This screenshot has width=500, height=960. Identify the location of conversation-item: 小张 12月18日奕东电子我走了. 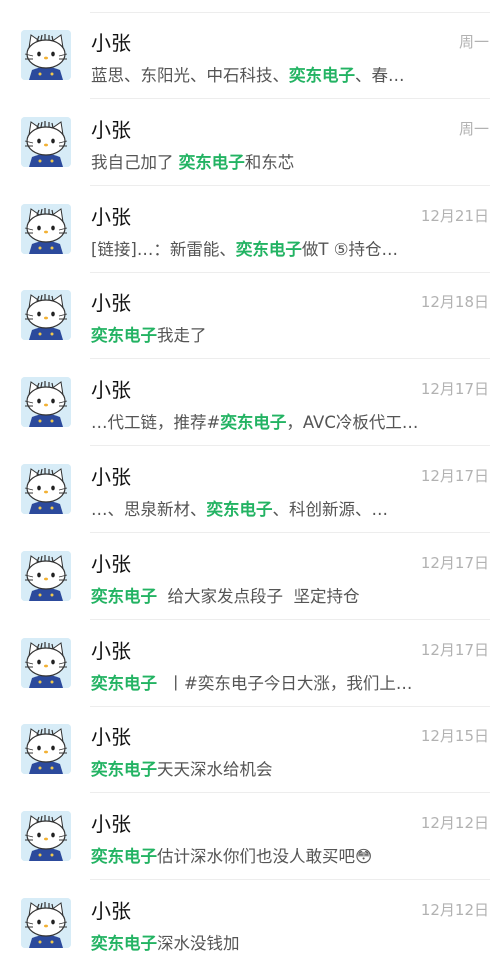
(250, 316).